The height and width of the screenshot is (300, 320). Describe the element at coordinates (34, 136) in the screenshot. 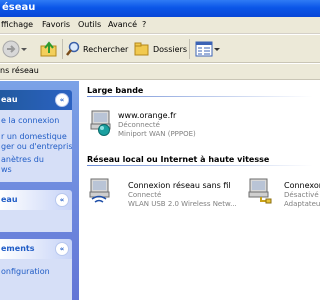

I see `task-home-network: r un domestique` at that location.